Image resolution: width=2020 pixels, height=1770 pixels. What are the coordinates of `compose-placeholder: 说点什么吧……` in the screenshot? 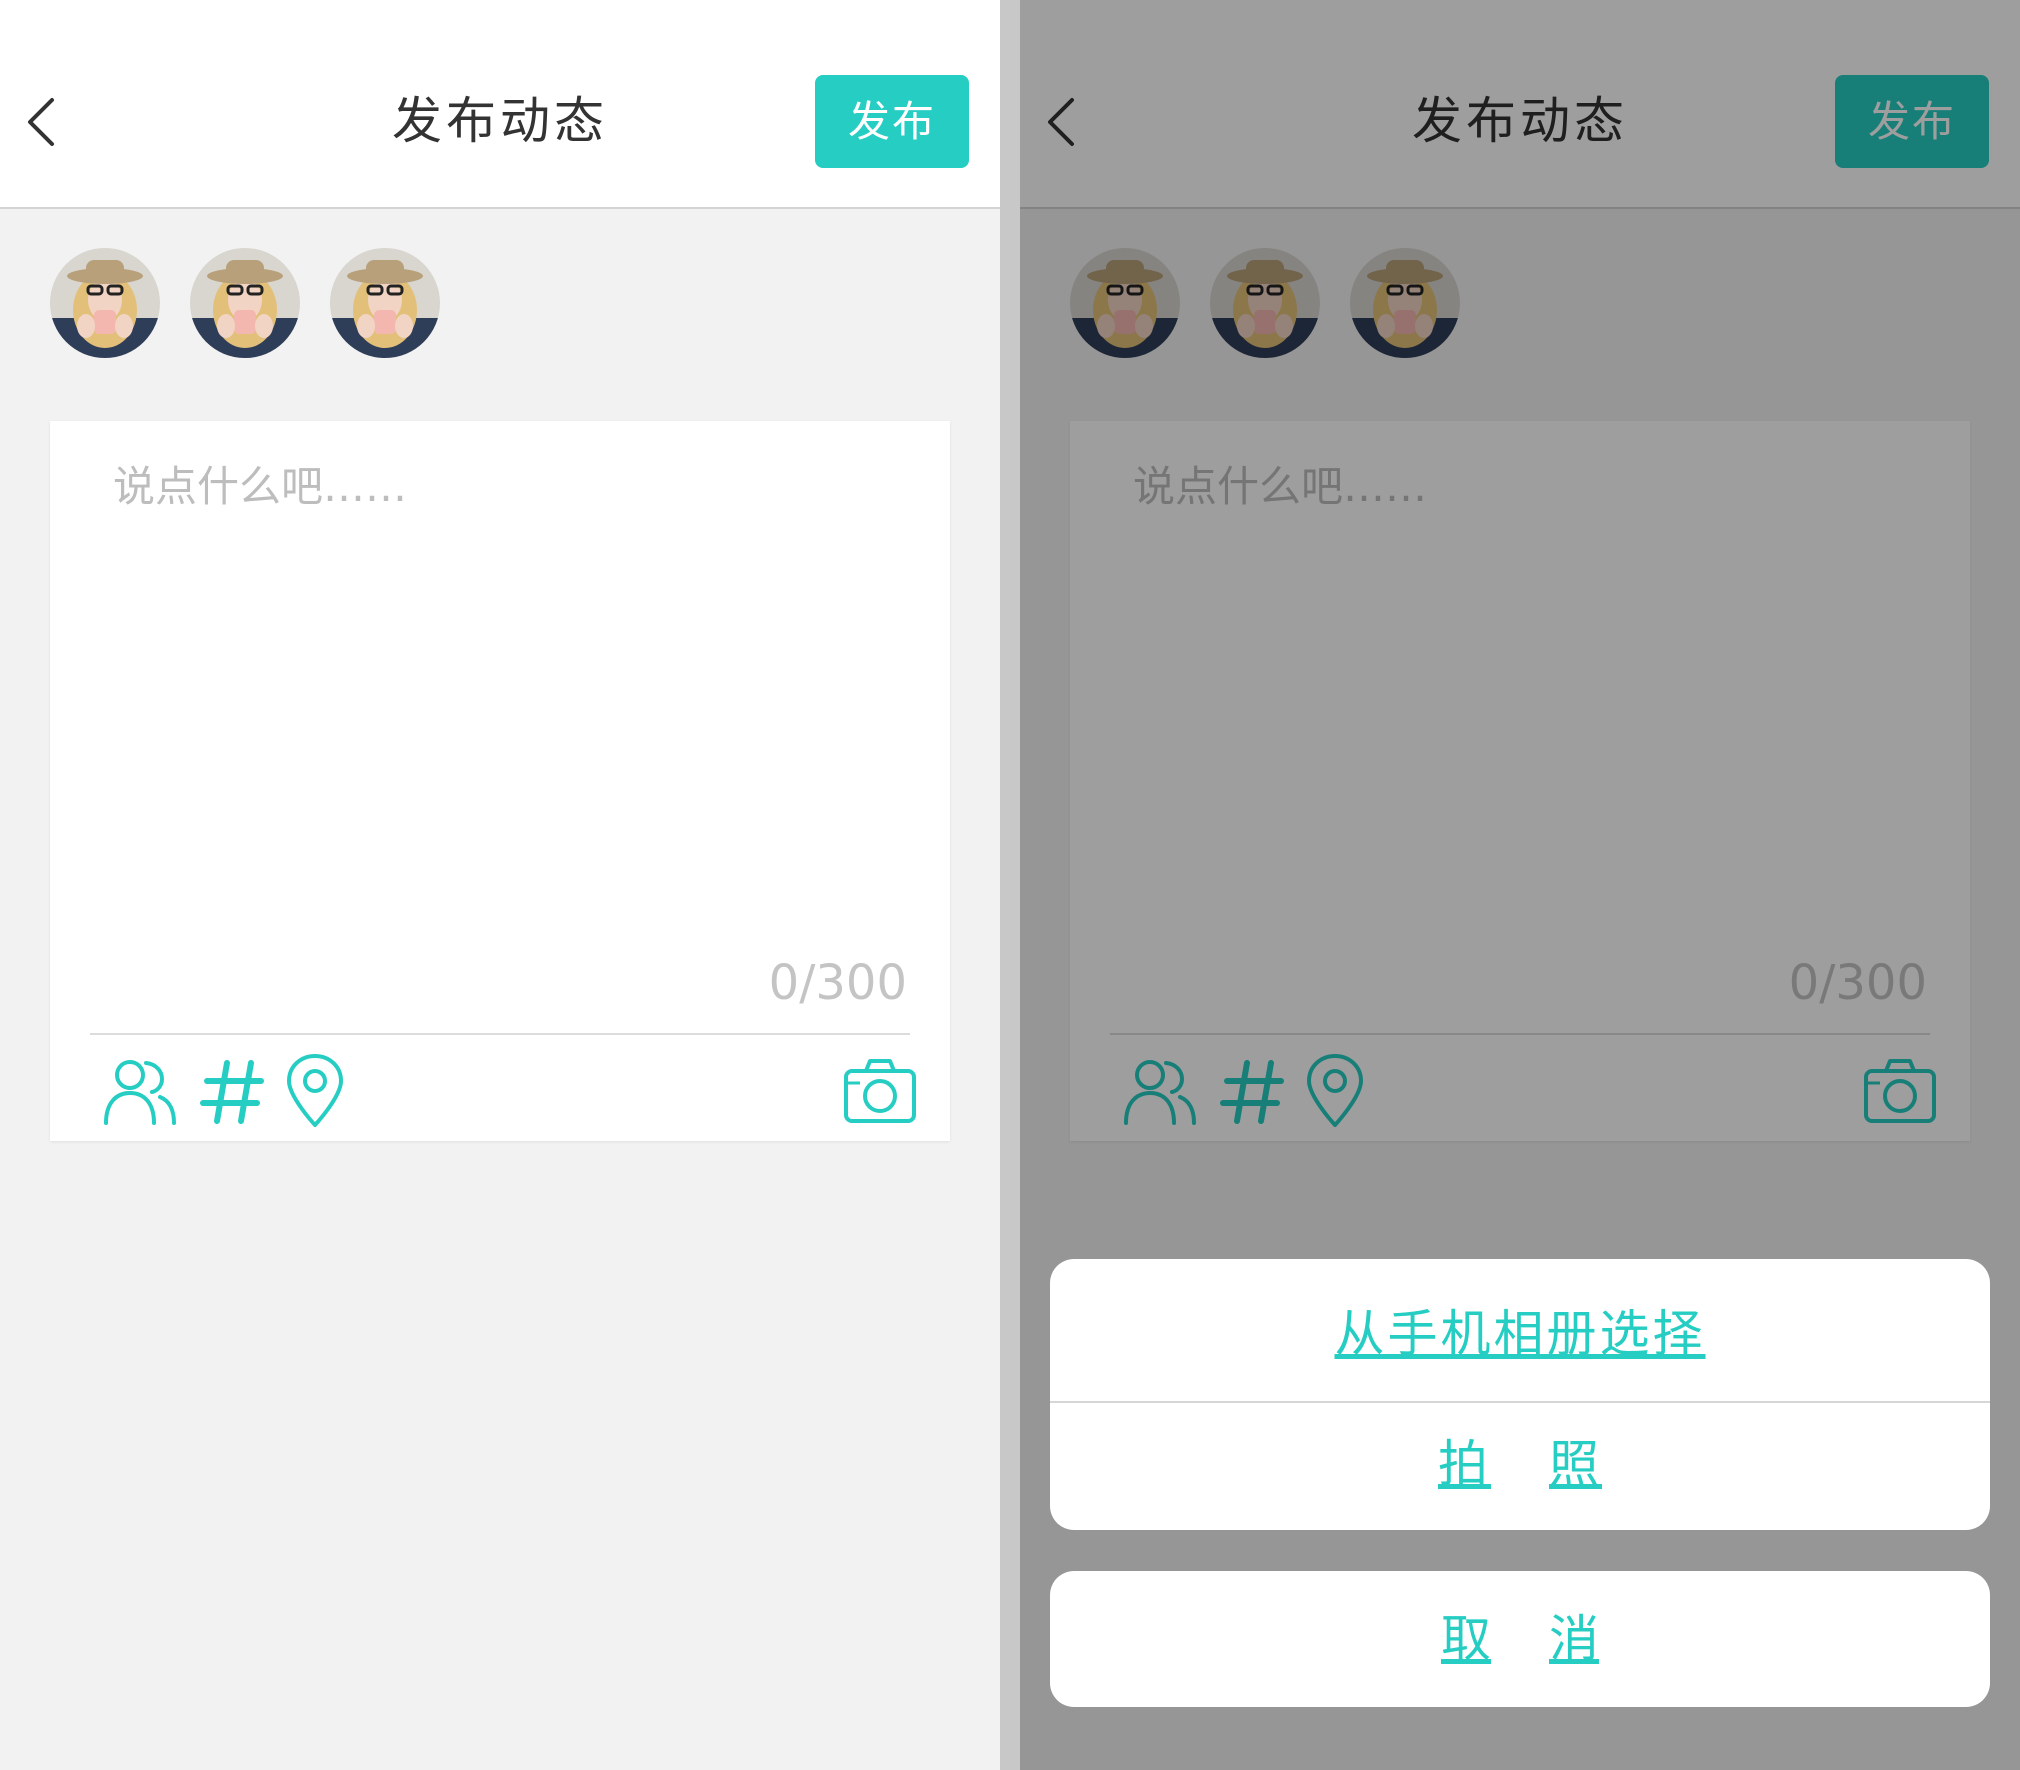 It's located at (260, 487).